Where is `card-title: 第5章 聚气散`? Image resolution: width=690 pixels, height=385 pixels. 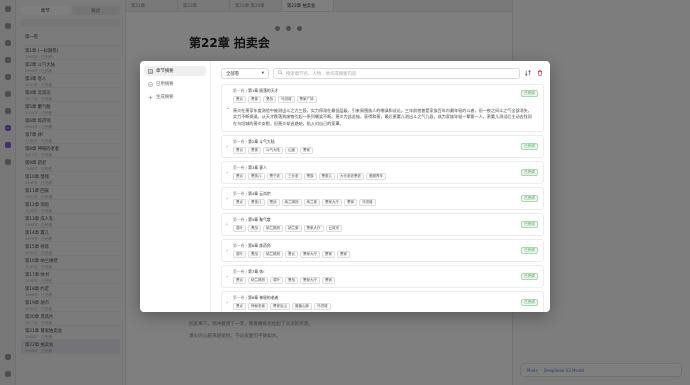 card-title: 第5章 聚气散 is located at coordinates (259, 220).